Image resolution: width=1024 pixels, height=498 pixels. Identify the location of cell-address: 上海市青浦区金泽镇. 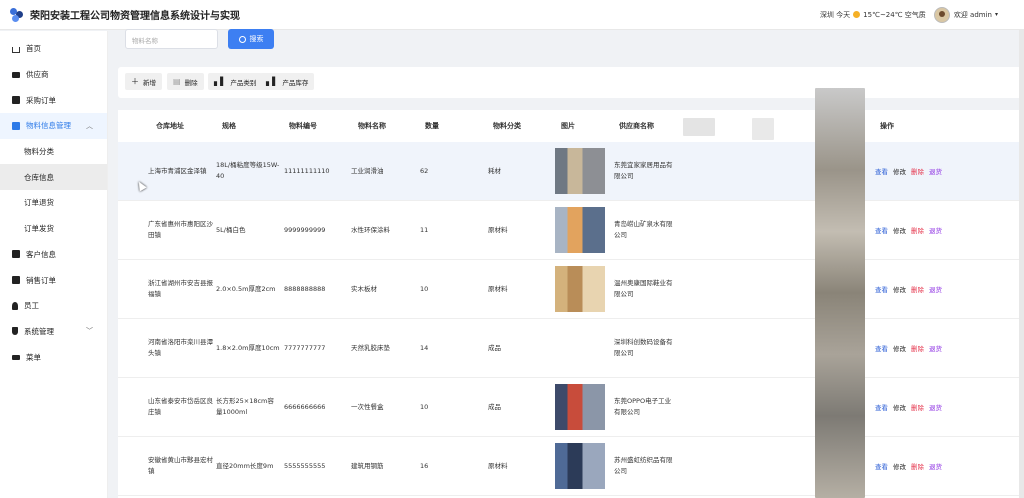
(177, 171).